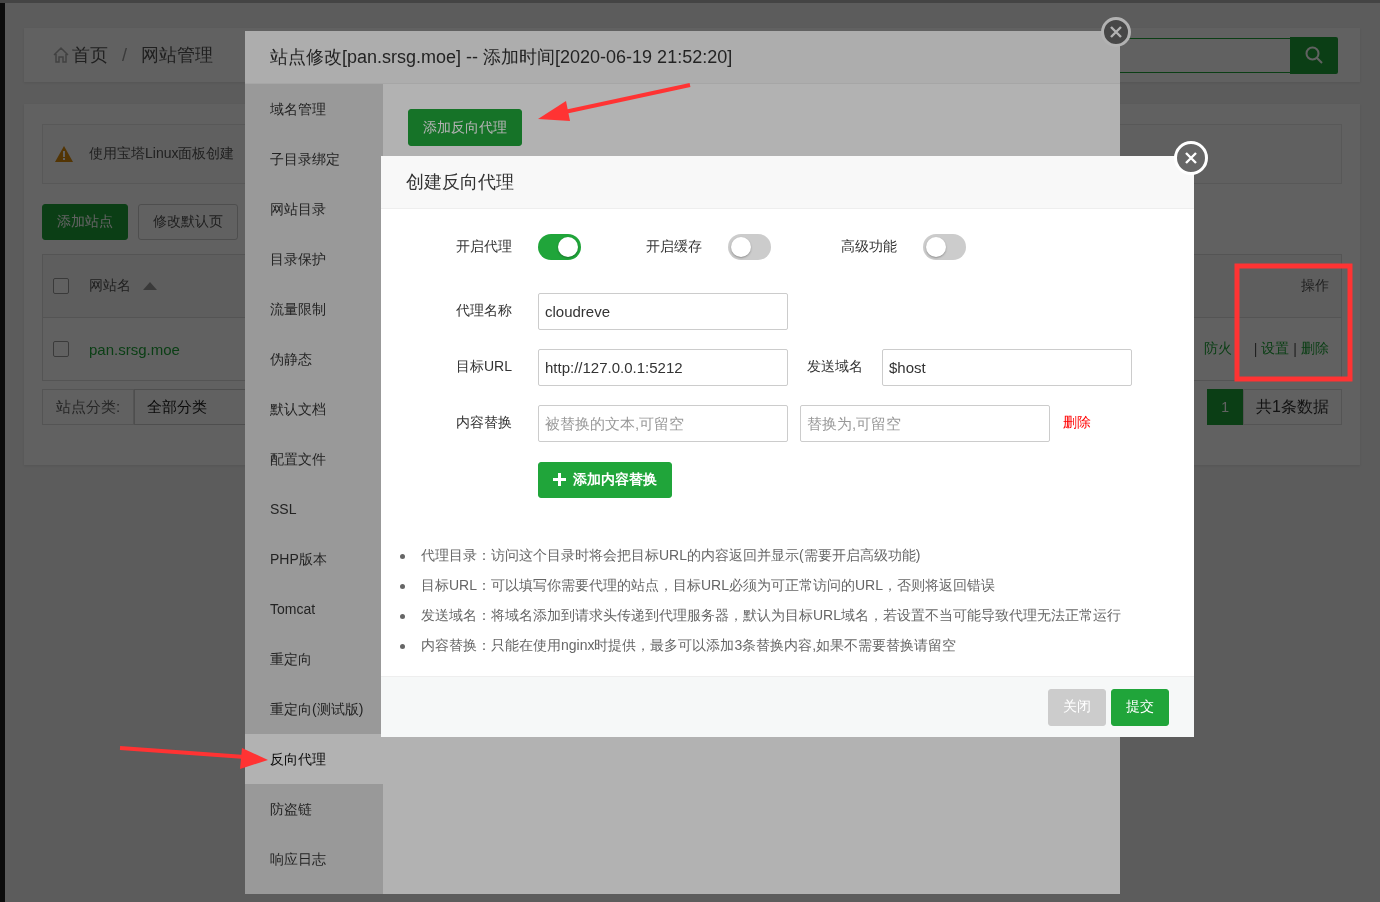 The width and height of the screenshot is (1380, 902). I want to click on sidebar-tab: 响应日志, so click(314, 859).